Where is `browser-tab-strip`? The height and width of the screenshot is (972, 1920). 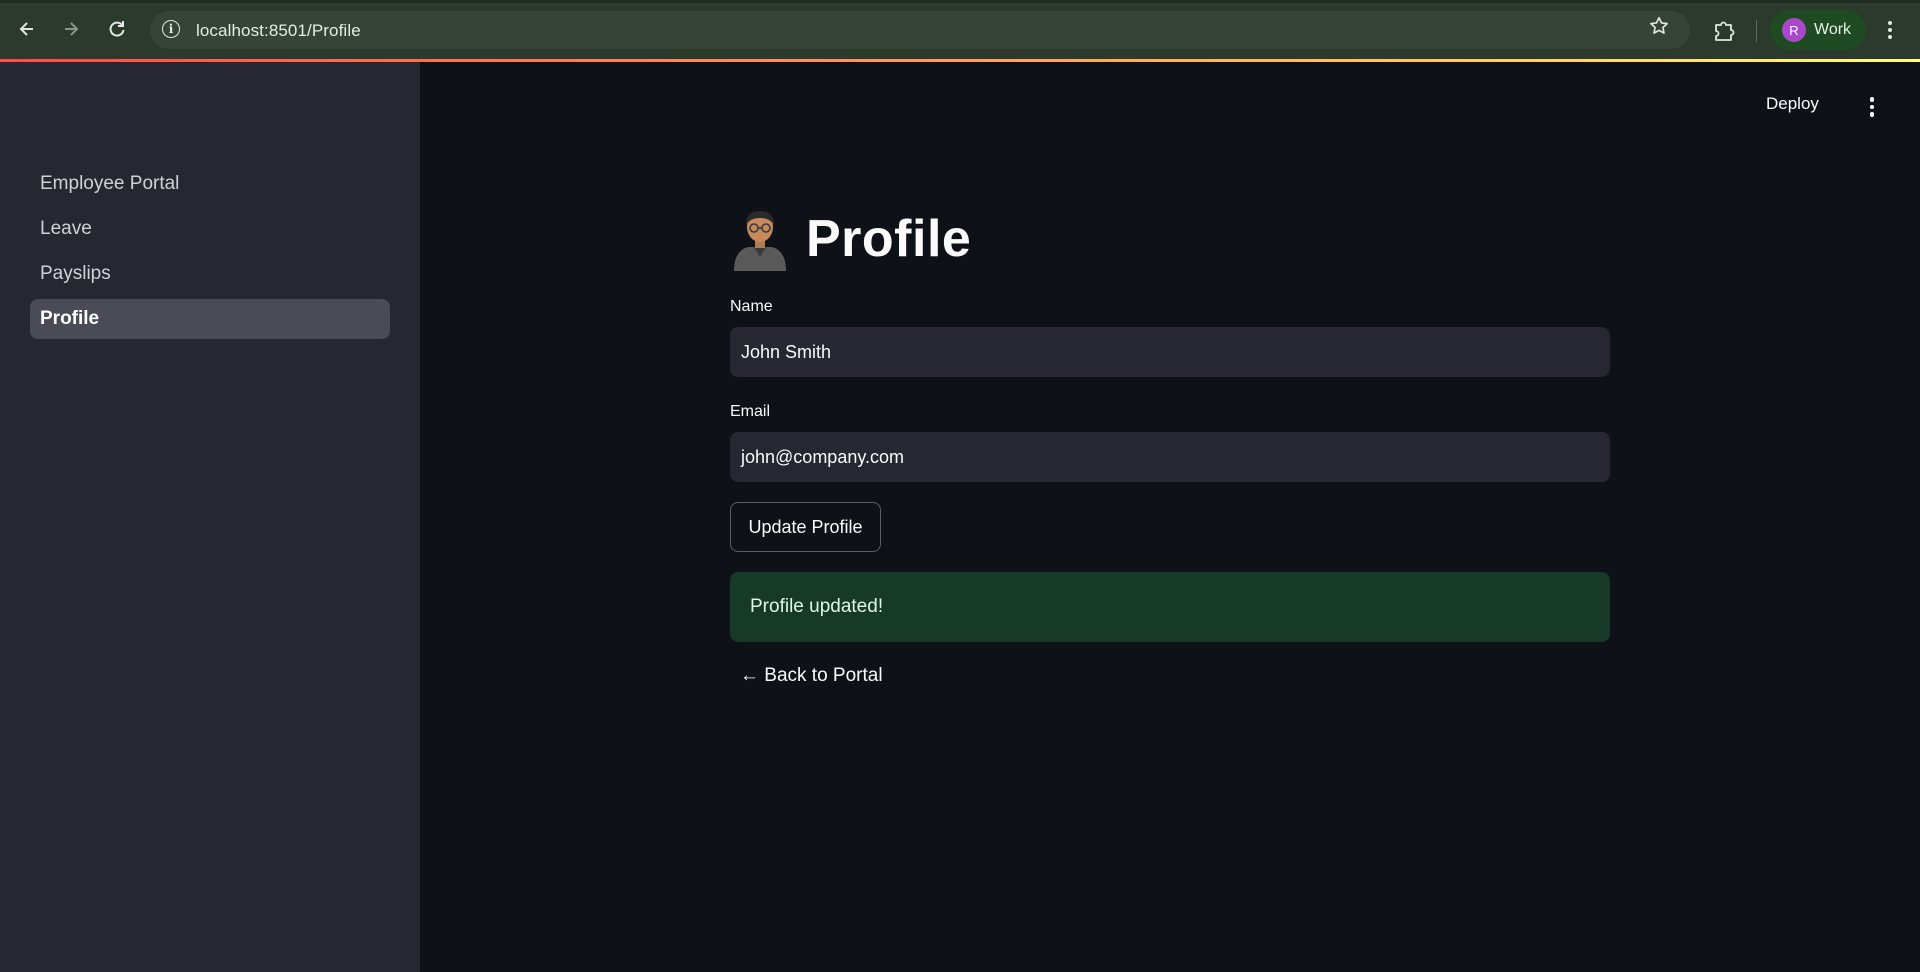
browser-tab-strip is located at coordinates (960, 1).